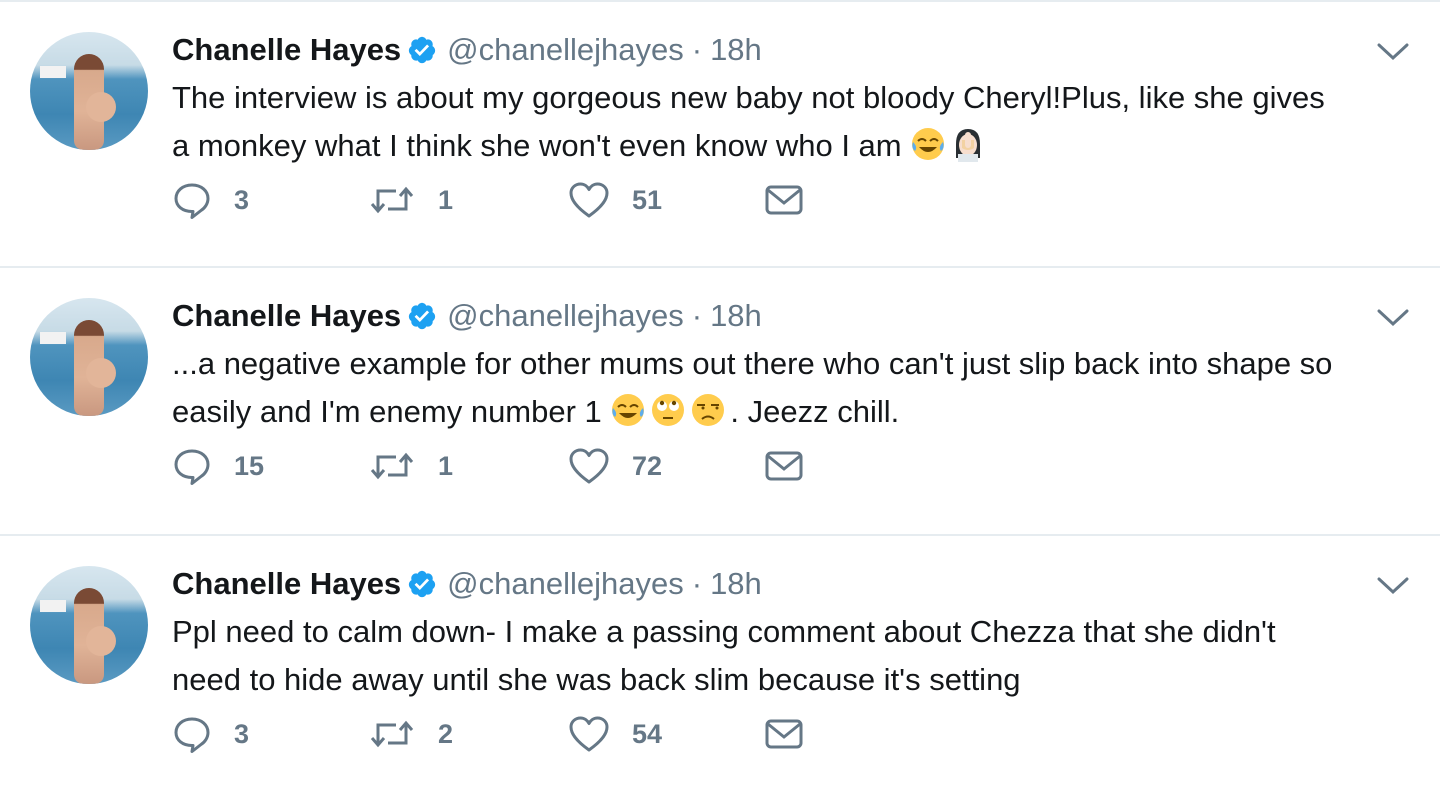  What do you see at coordinates (249, 465) in the screenshot?
I see `reply-count: 15` at bounding box center [249, 465].